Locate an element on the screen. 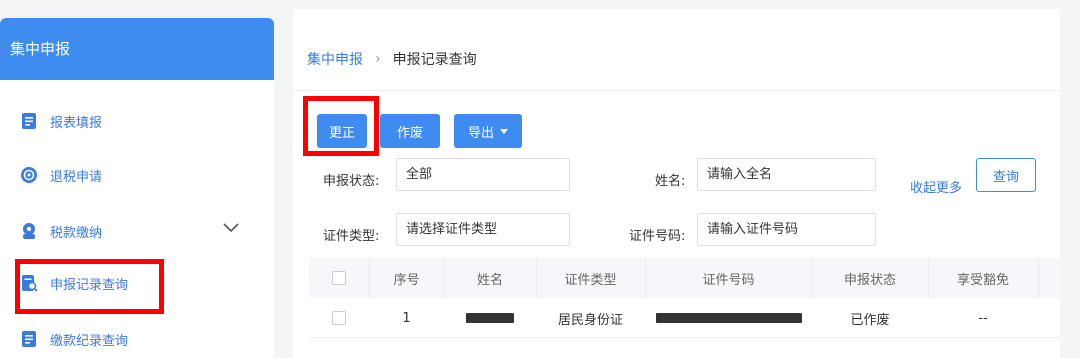 The width and height of the screenshot is (1080, 358). header-id-type: 证件类型 is located at coordinates (590, 280).